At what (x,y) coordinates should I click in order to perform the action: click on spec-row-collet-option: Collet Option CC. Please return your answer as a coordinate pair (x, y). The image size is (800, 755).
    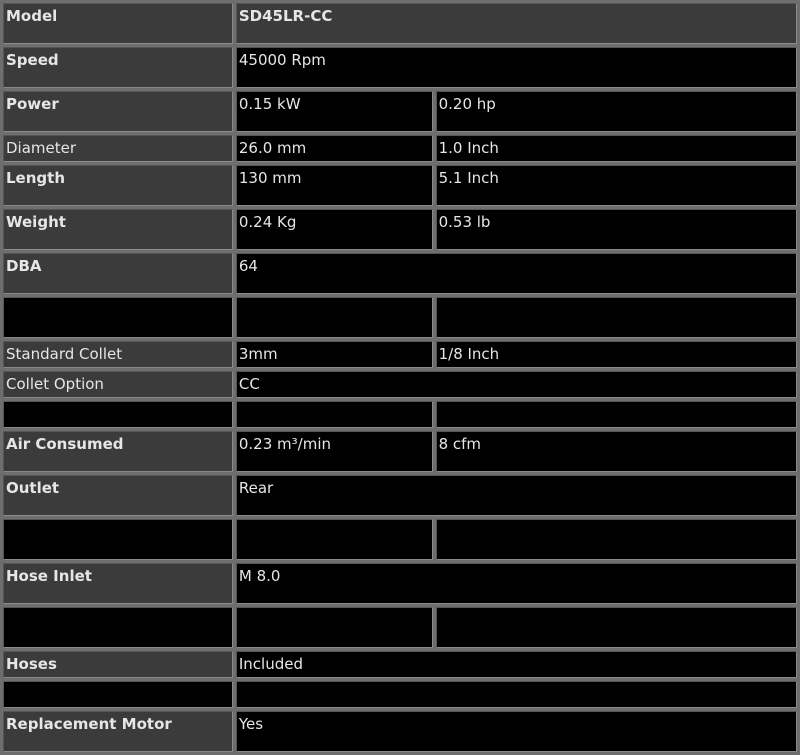
    Looking at the image, I should click on (400, 384).